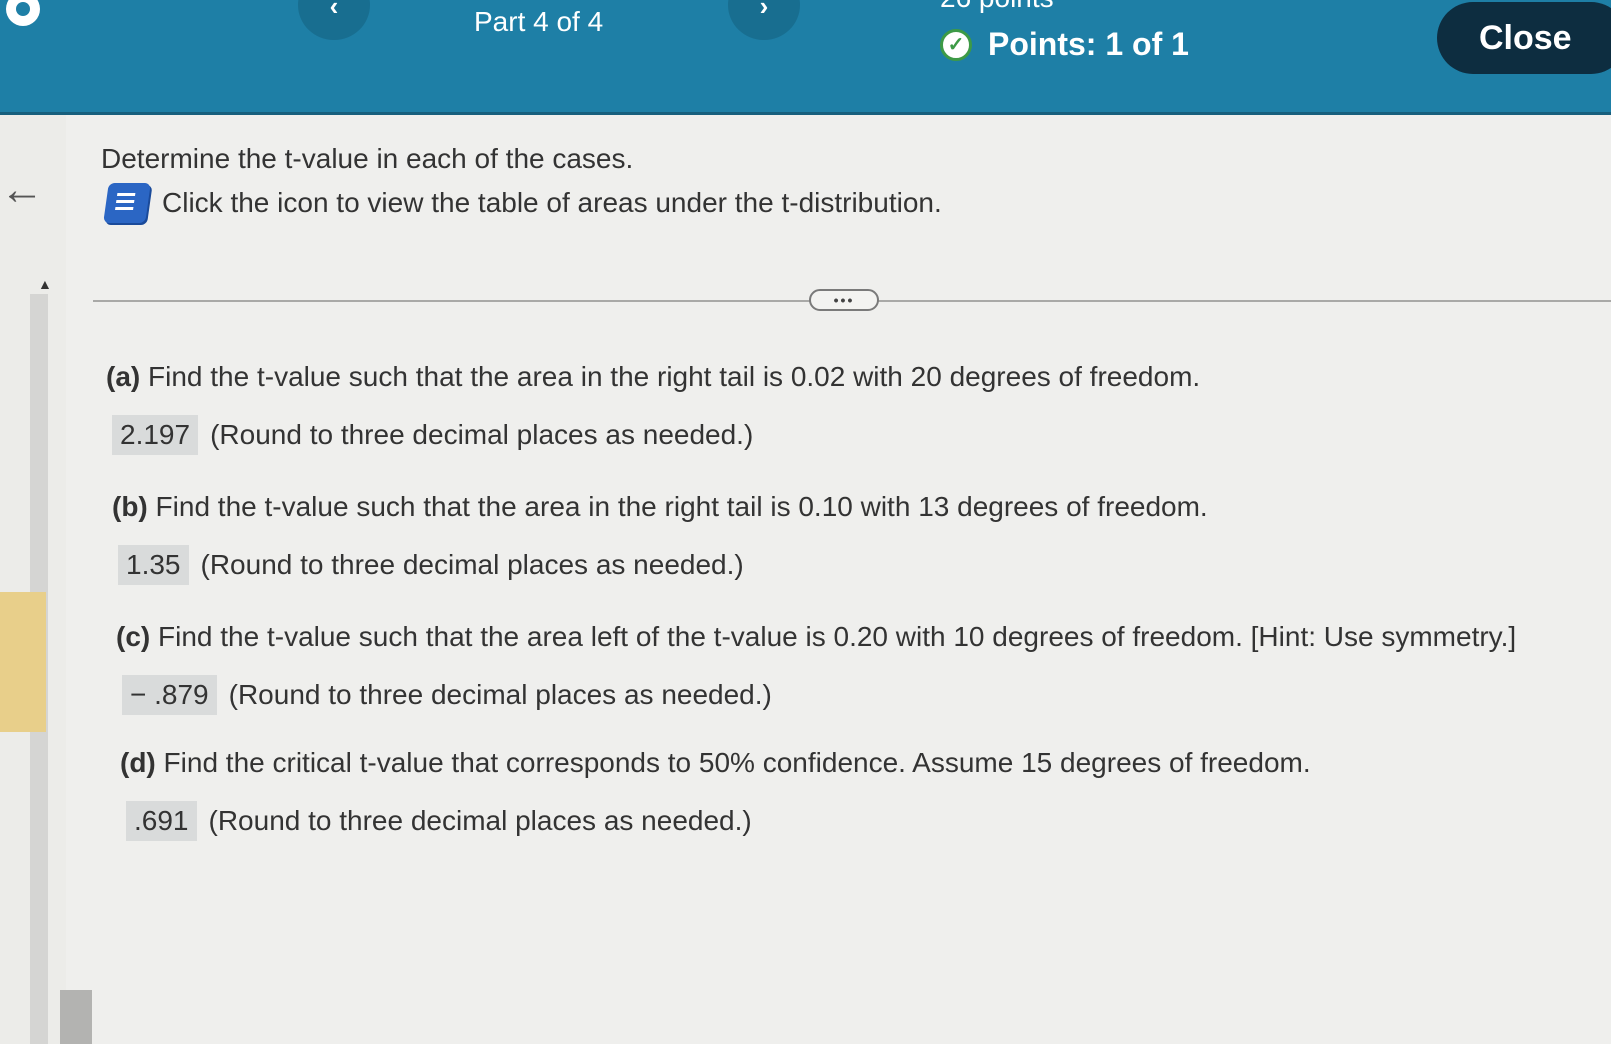 The height and width of the screenshot is (1044, 1611). I want to click on score-row: ✓ Points: 1 of 1, so click(1064, 44).